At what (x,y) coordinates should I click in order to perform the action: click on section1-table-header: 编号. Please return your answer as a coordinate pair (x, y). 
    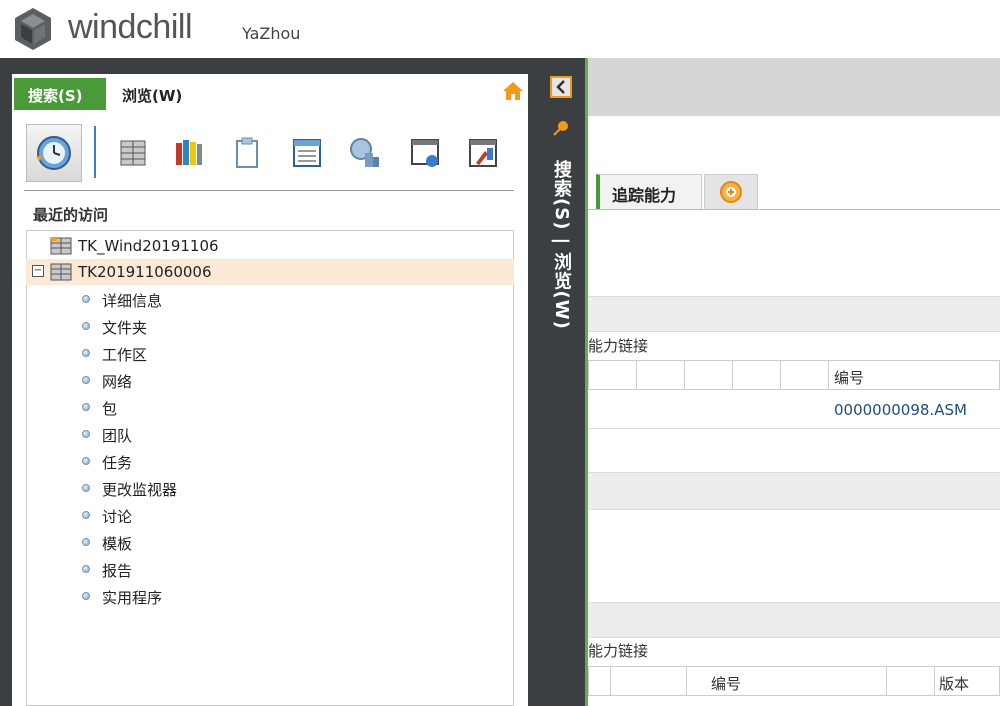
    Looking at the image, I should click on (794, 375).